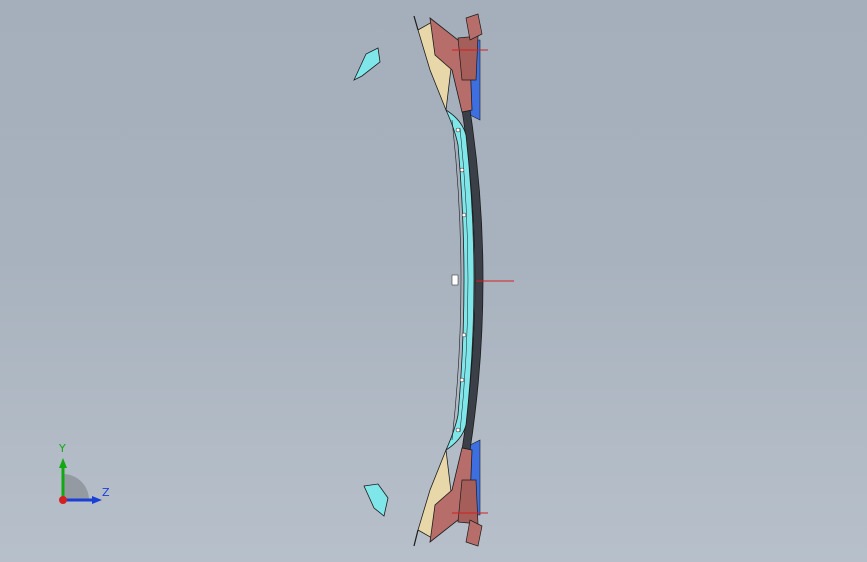 The image size is (867, 562). I want to click on bottom-frame-line, so click(416, 538).